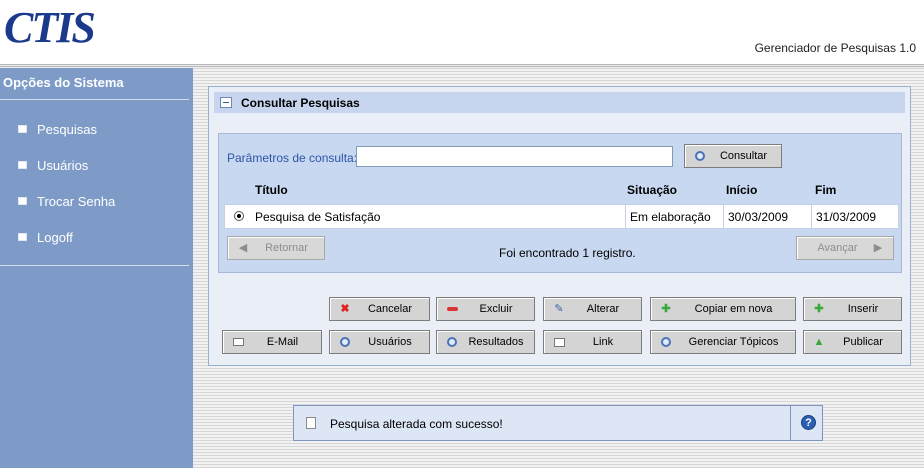 Image resolution: width=924 pixels, height=468 pixels. I want to click on sidebar-title: Opções do Sistema, so click(63, 82).